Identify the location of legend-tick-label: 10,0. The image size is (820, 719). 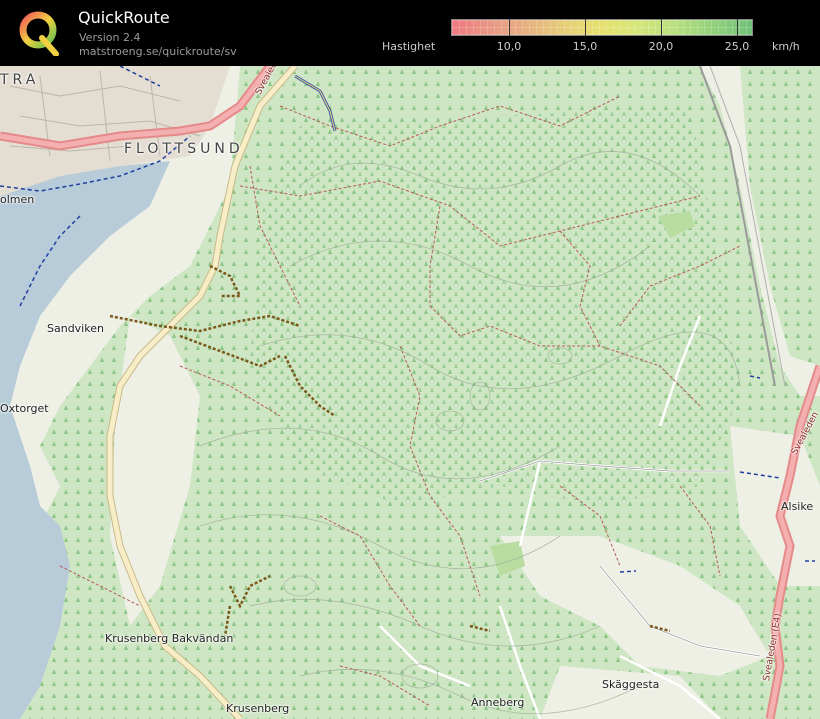
(509, 46).